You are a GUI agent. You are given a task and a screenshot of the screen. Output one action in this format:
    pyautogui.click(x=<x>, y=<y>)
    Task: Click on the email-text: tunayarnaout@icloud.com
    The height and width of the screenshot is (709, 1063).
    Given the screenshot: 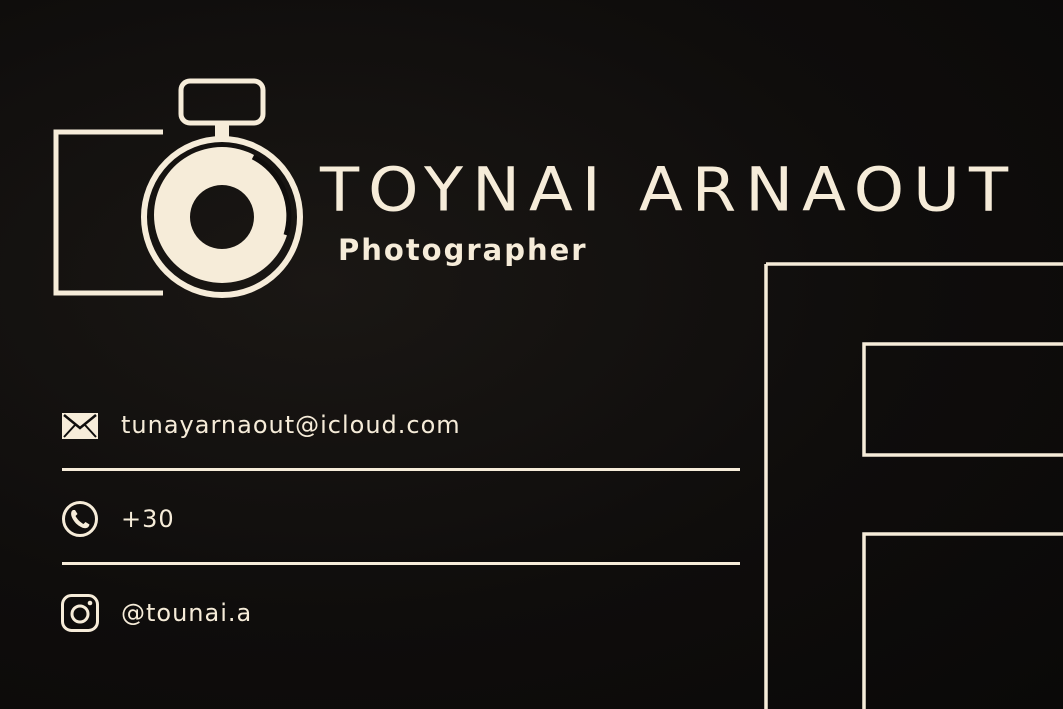 What is the action you would take?
    pyautogui.click(x=291, y=425)
    